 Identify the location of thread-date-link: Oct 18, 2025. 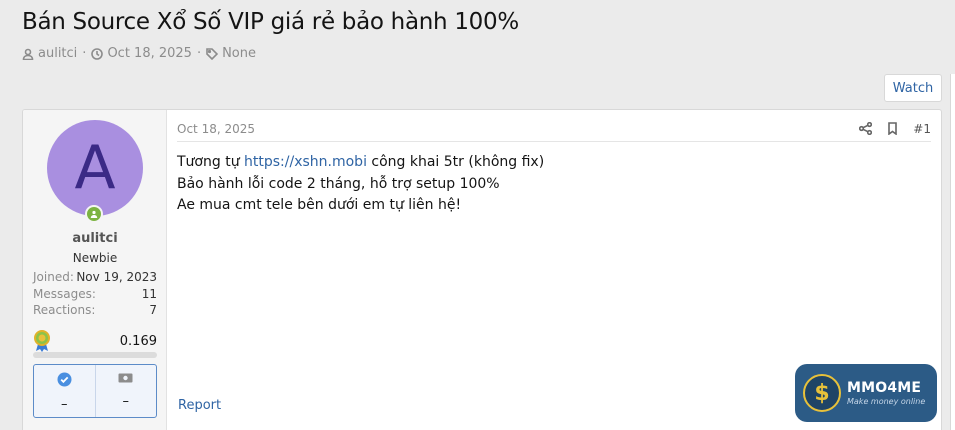
(149, 53).